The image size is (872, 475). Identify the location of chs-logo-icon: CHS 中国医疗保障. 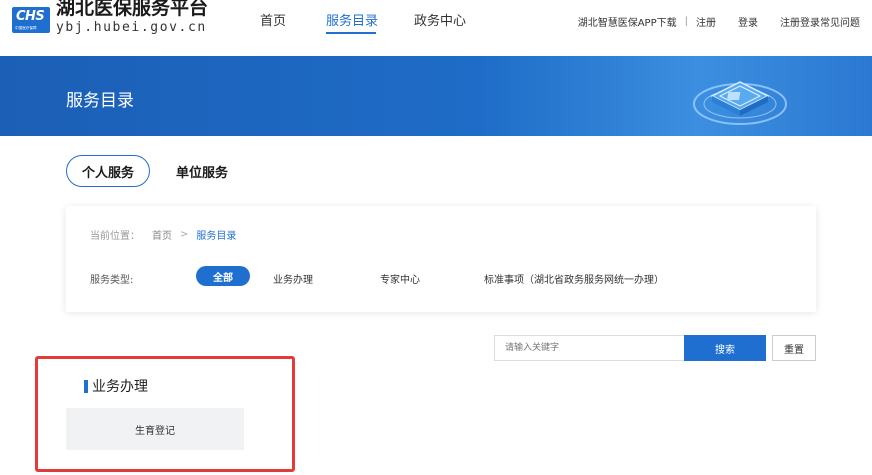
(31, 20).